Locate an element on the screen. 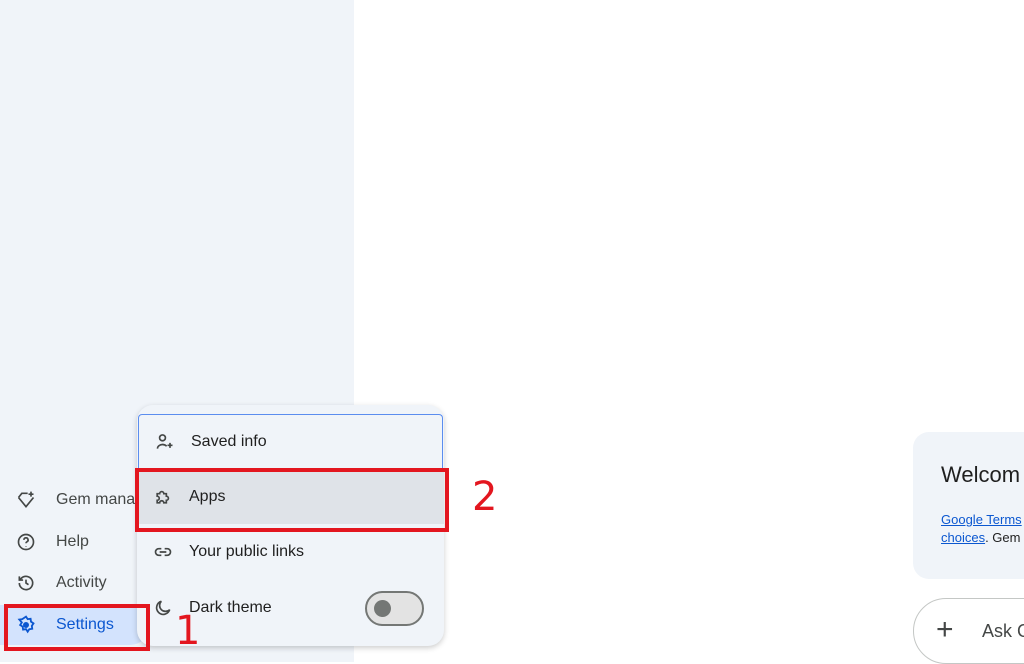 This screenshot has width=1024, height=664. moon-icon is located at coordinates (163, 608).